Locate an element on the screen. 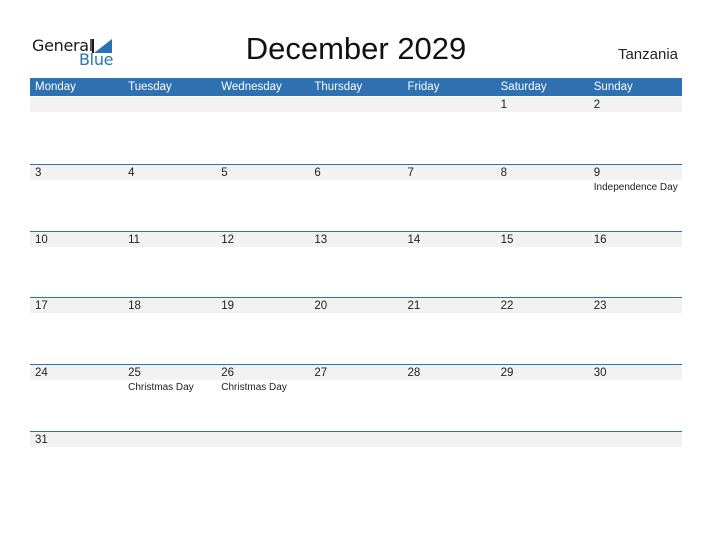 The height and width of the screenshot is (550, 712). day-cell: 2 is located at coordinates (635, 130).